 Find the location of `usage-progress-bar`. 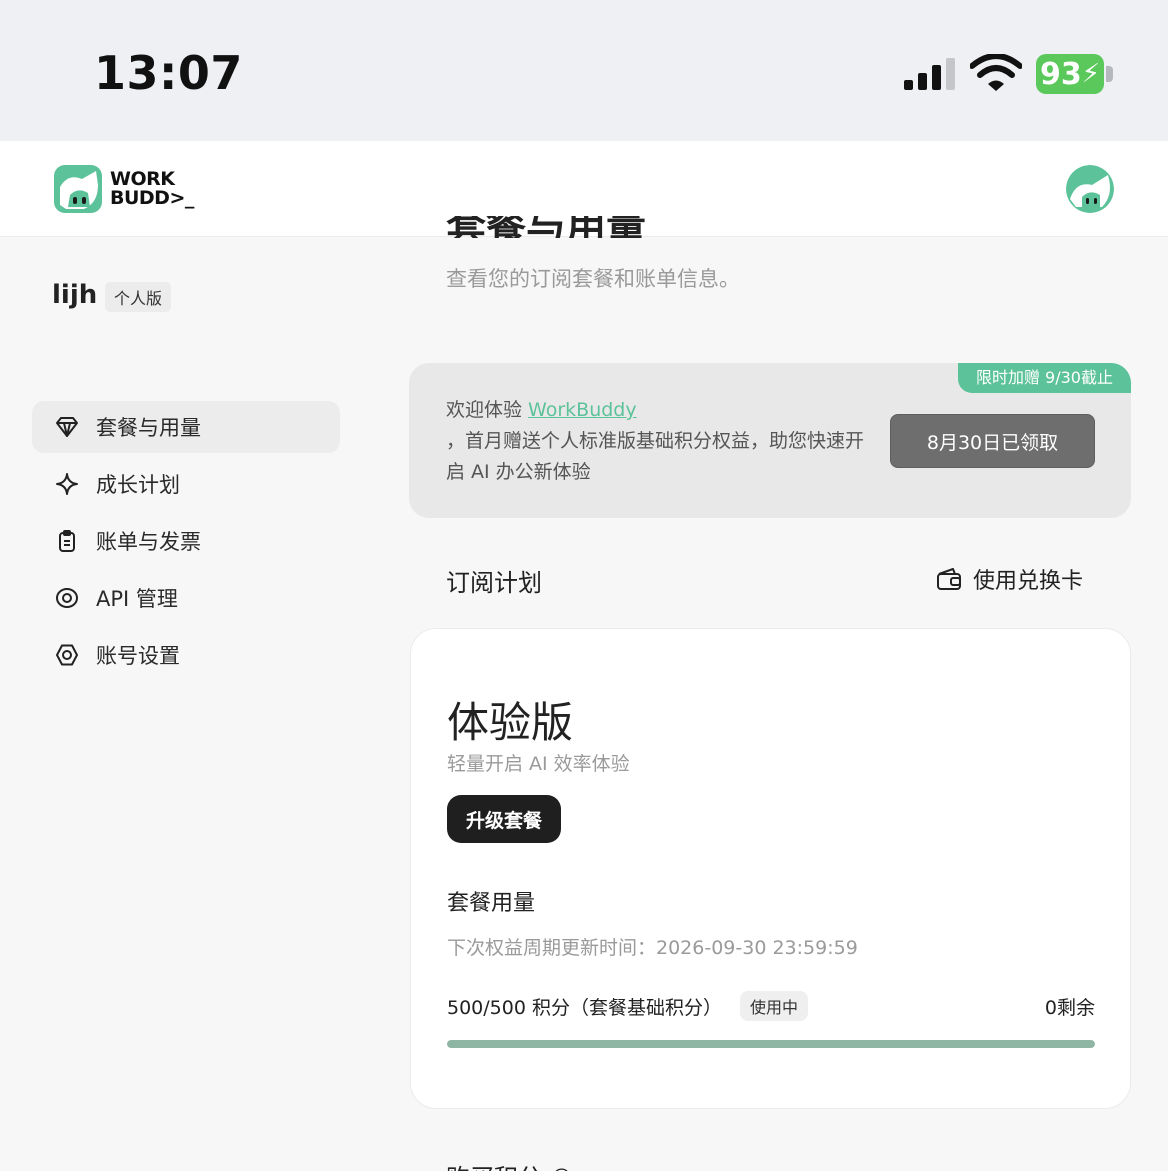

usage-progress-bar is located at coordinates (771, 1044).